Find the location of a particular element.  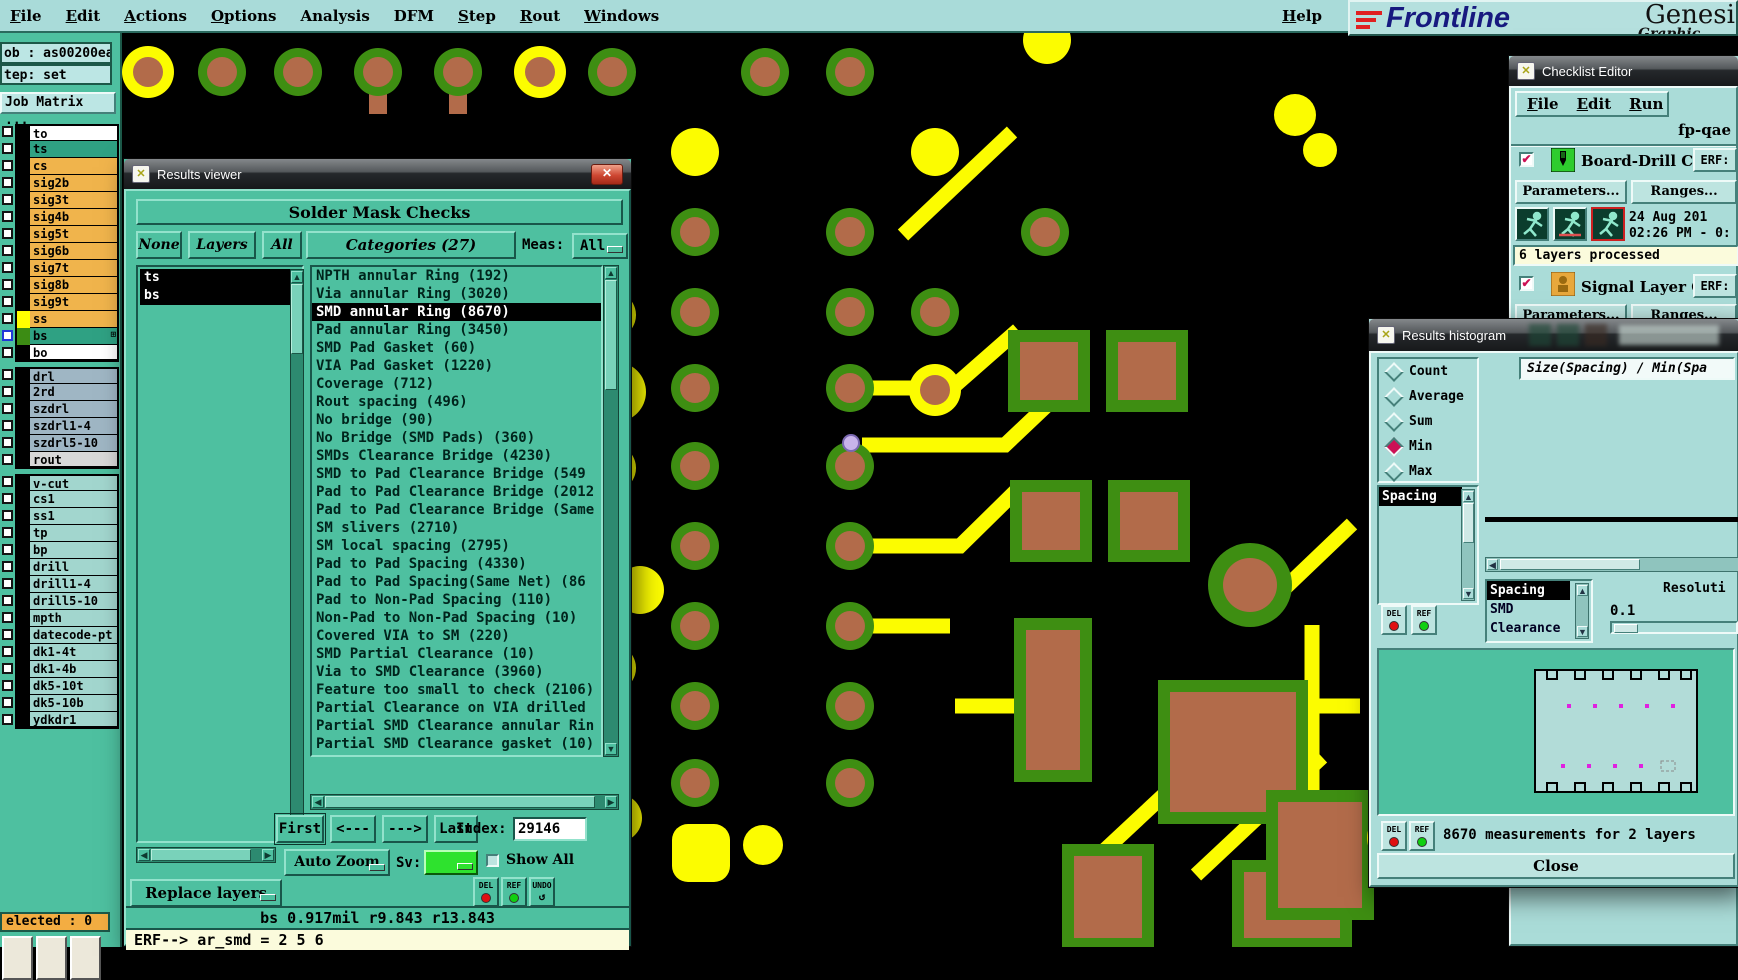

layer-name: sig3t is located at coordinates (73, 200).